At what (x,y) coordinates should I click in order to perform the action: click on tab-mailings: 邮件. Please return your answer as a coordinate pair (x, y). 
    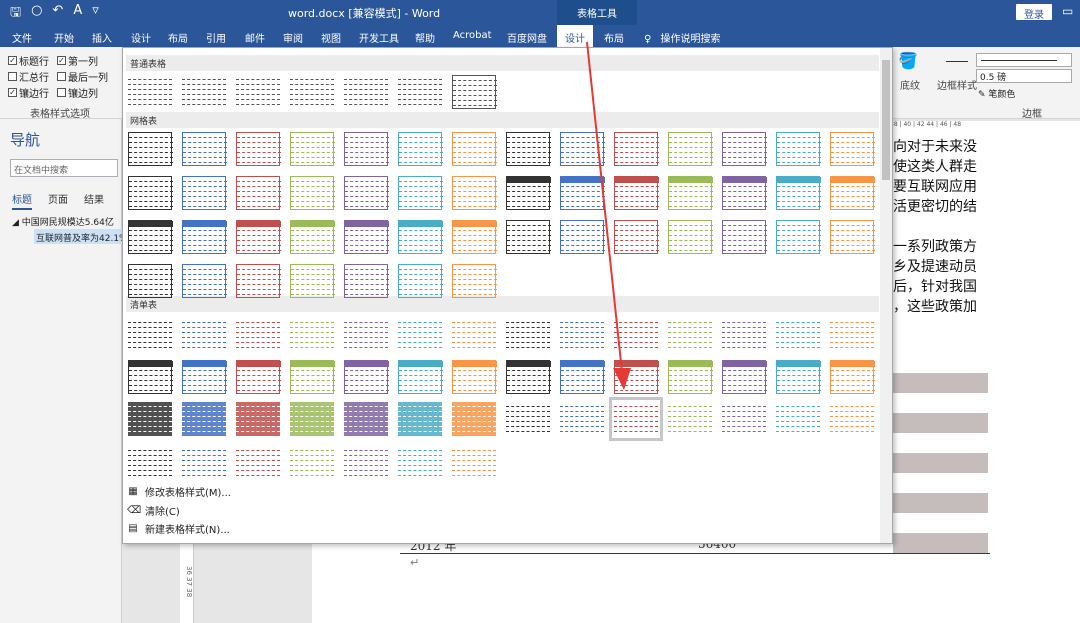
    Looking at the image, I should click on (255, 36).